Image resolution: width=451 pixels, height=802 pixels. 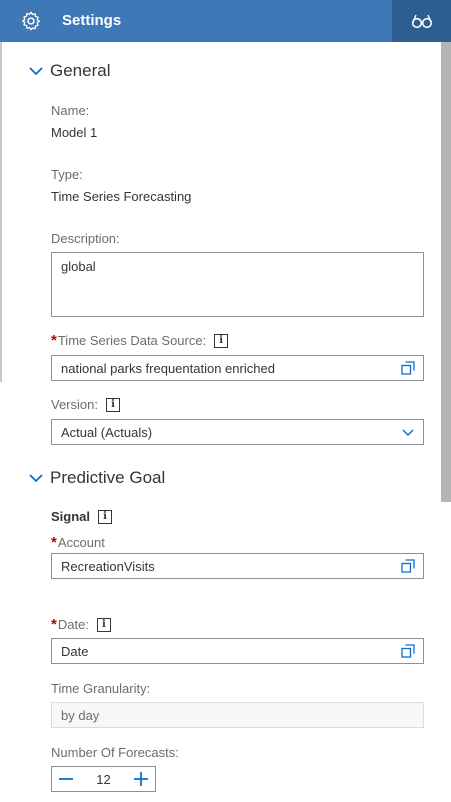 What do you see at coordinates (141, 779) in the screenshot?
I see `plus-icon` at bounding box center [141, 779].